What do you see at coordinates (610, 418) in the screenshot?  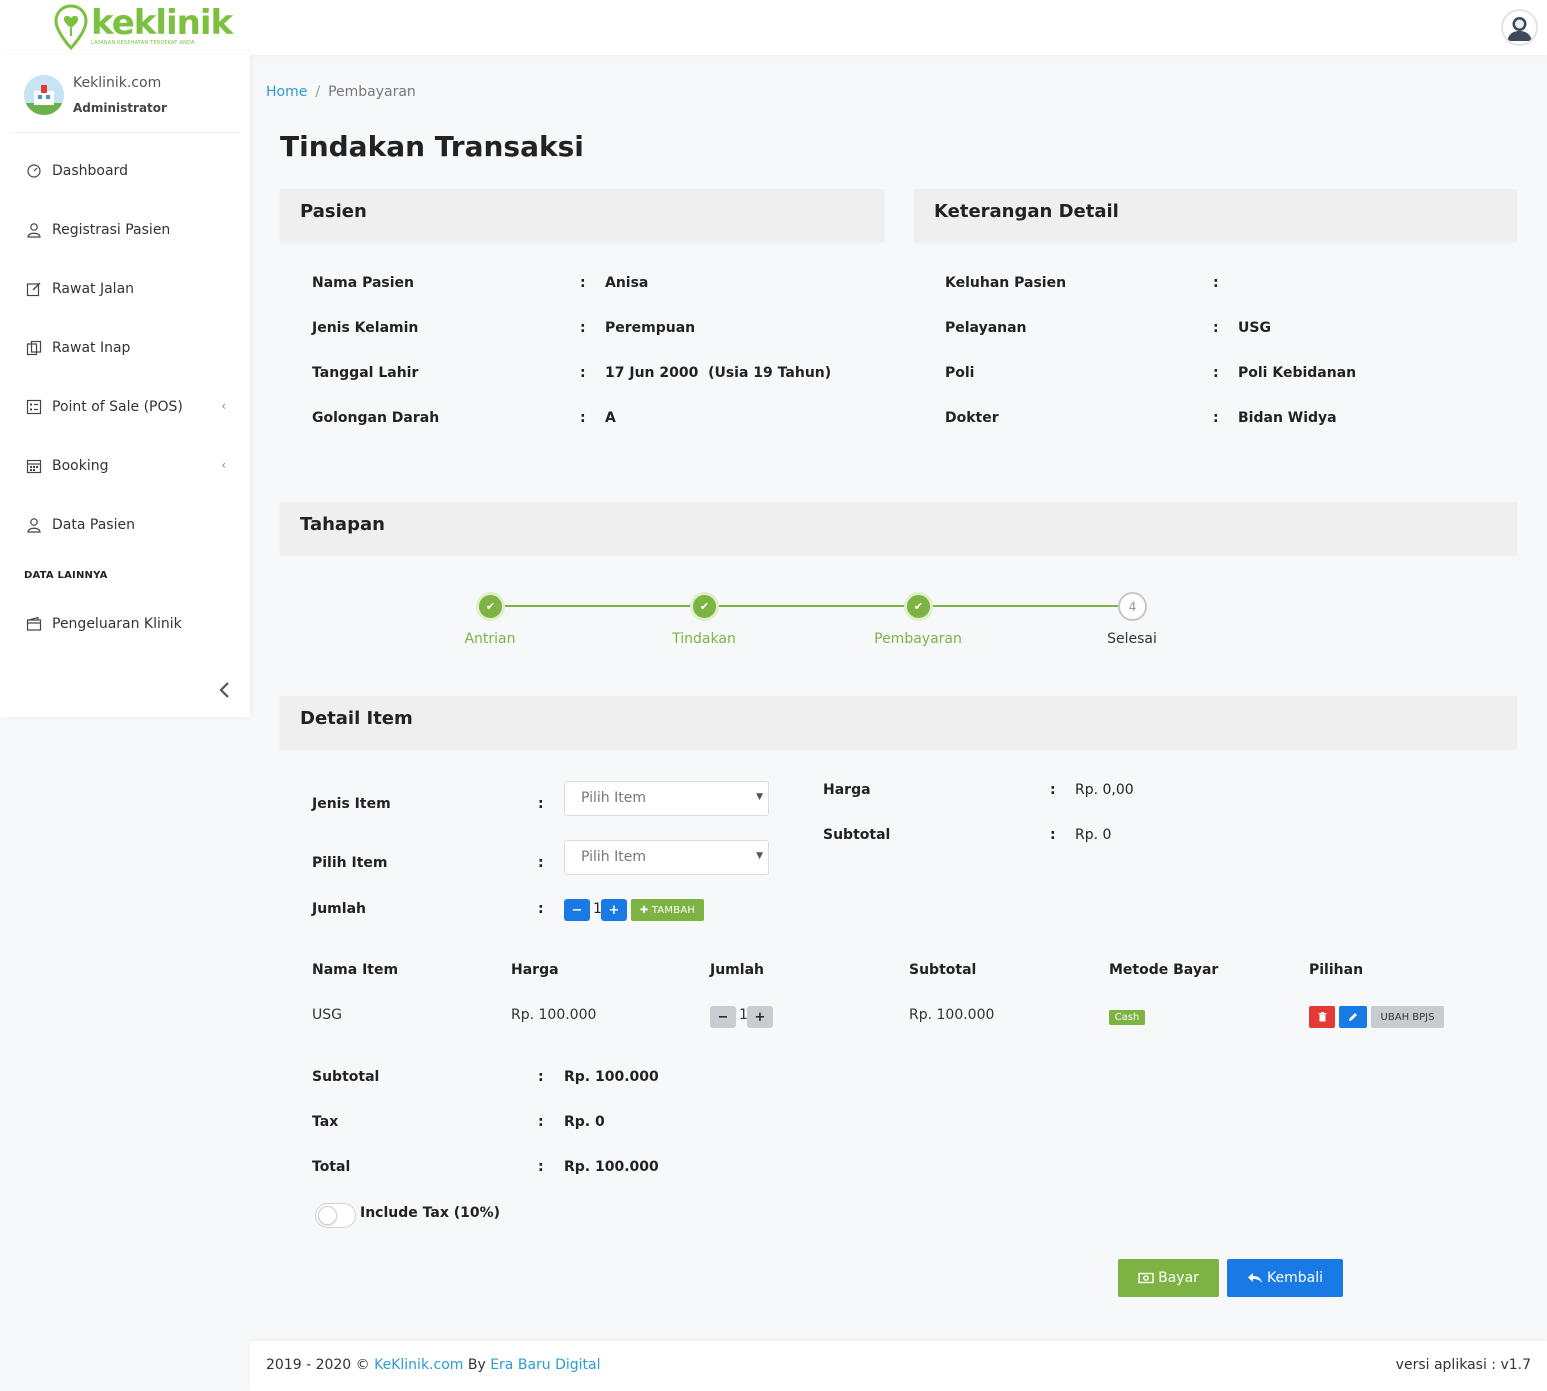 I see `golongan-darah-value: A` at bounding box center [610, 418].